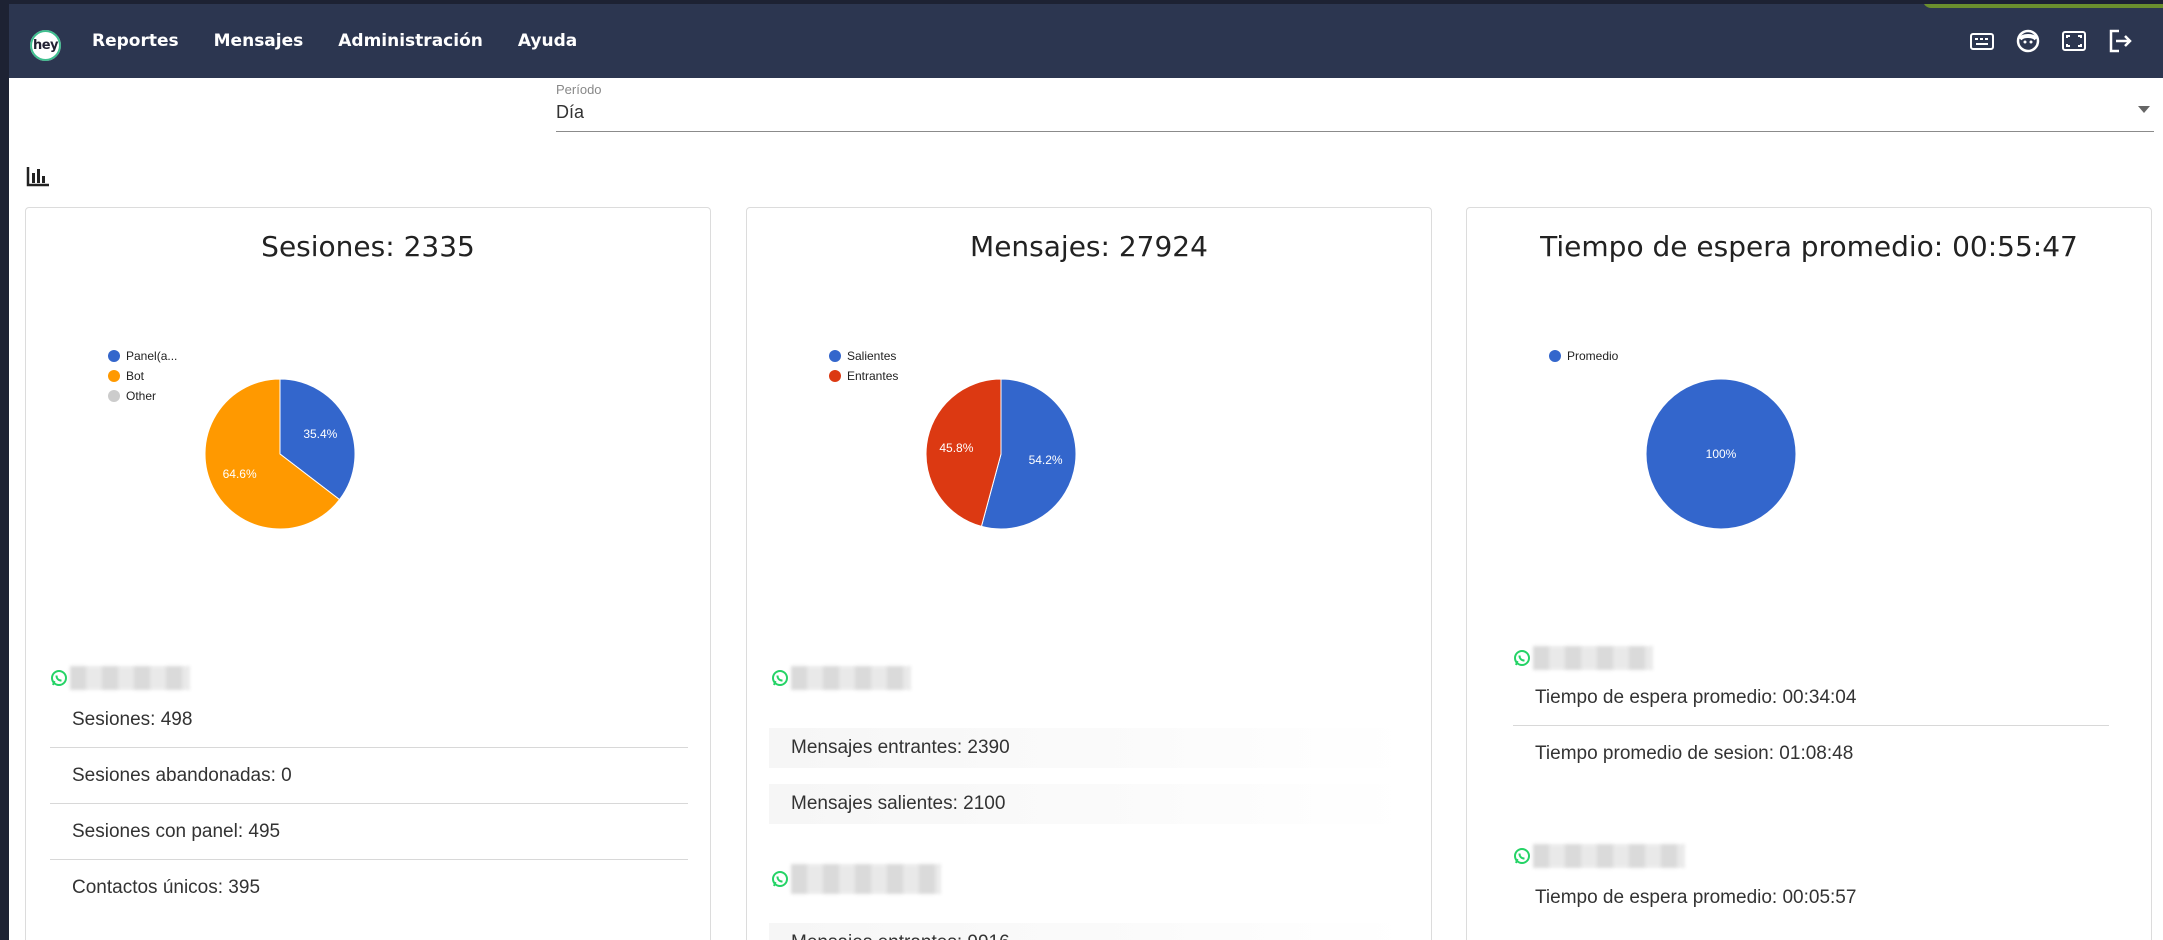 Image resolution: width=2163 pixels, height=940 pixels. What do you see at coordinates (410, 41) in the screenshot?
I see `nav-item-administracion: Administración` at bounding box center [410, 41].